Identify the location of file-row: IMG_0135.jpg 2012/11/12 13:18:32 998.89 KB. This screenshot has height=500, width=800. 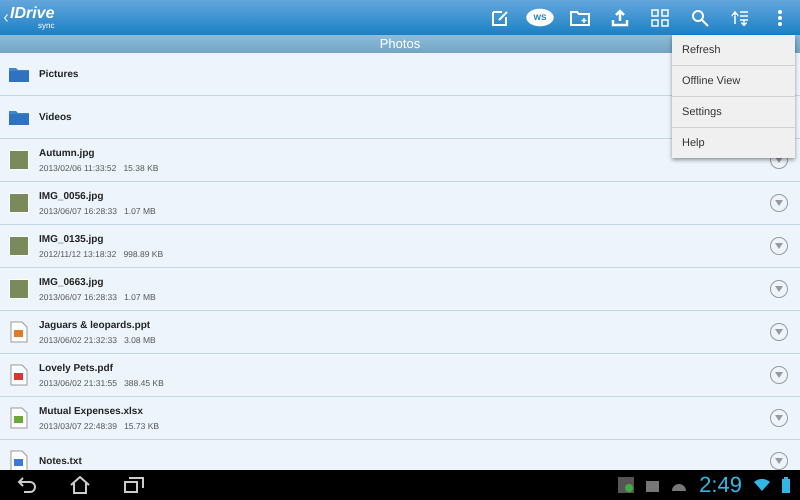
(400, 246).